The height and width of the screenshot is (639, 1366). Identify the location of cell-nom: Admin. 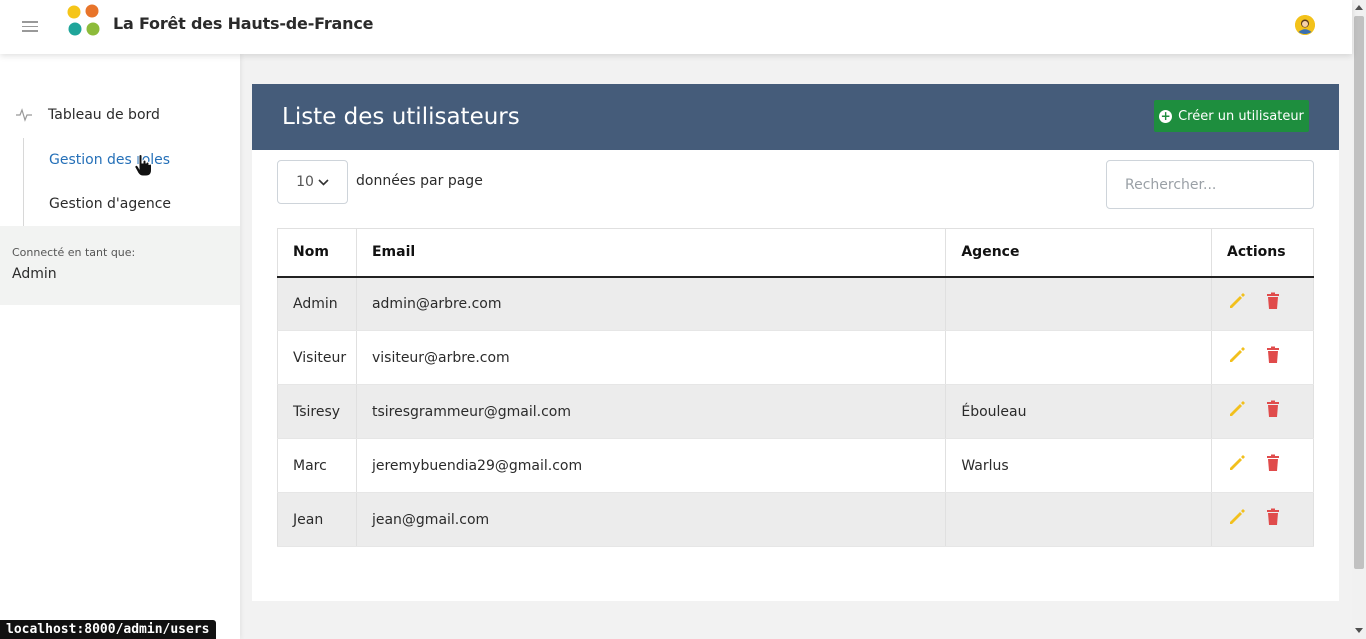
(317, 303).